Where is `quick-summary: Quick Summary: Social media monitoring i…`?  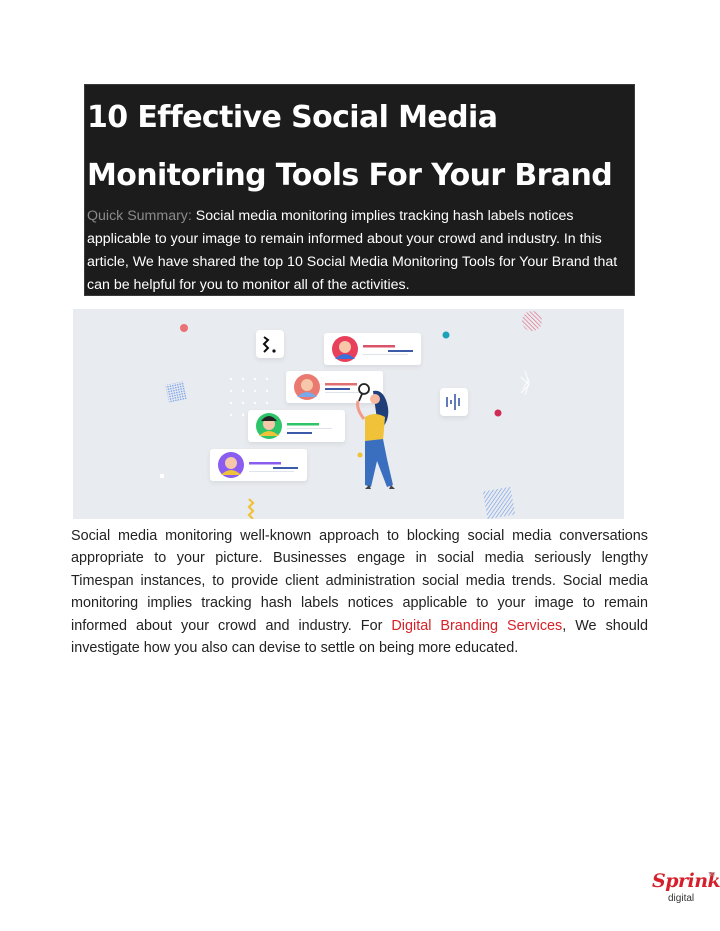
quick-summary: Quick Summary: Social media monitoring i… is located at coordinates (359, 251).